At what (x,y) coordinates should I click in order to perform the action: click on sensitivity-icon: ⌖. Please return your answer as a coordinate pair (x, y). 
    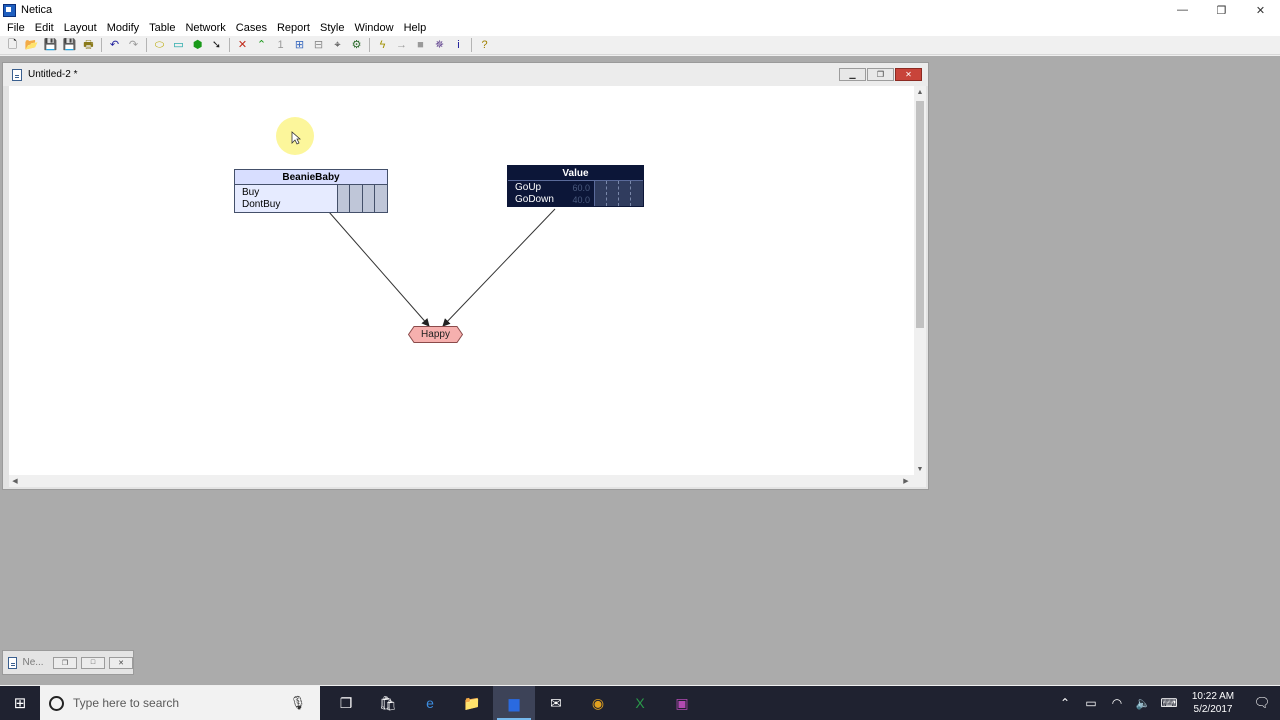
    Looking at the image, I should click on (337, 45).